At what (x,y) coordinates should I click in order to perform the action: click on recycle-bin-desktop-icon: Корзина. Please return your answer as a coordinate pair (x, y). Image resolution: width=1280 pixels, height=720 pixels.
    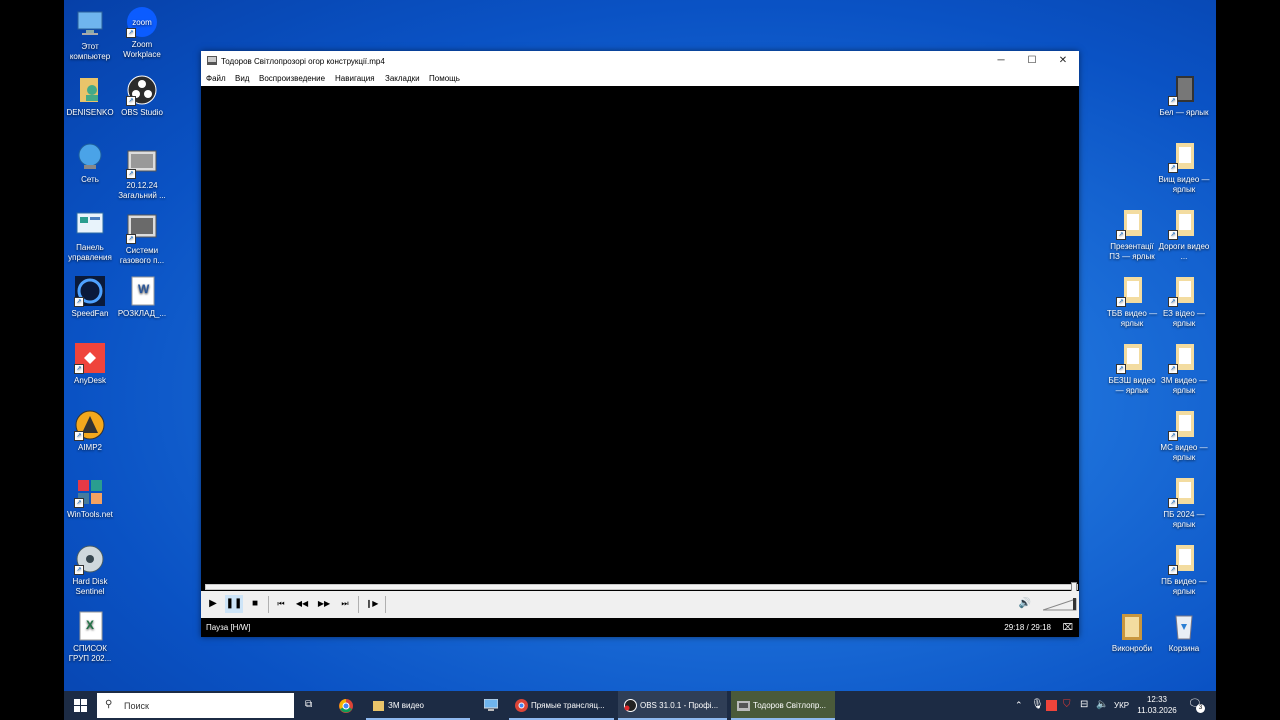
    Looking at the image, I should click on (1184, 632).